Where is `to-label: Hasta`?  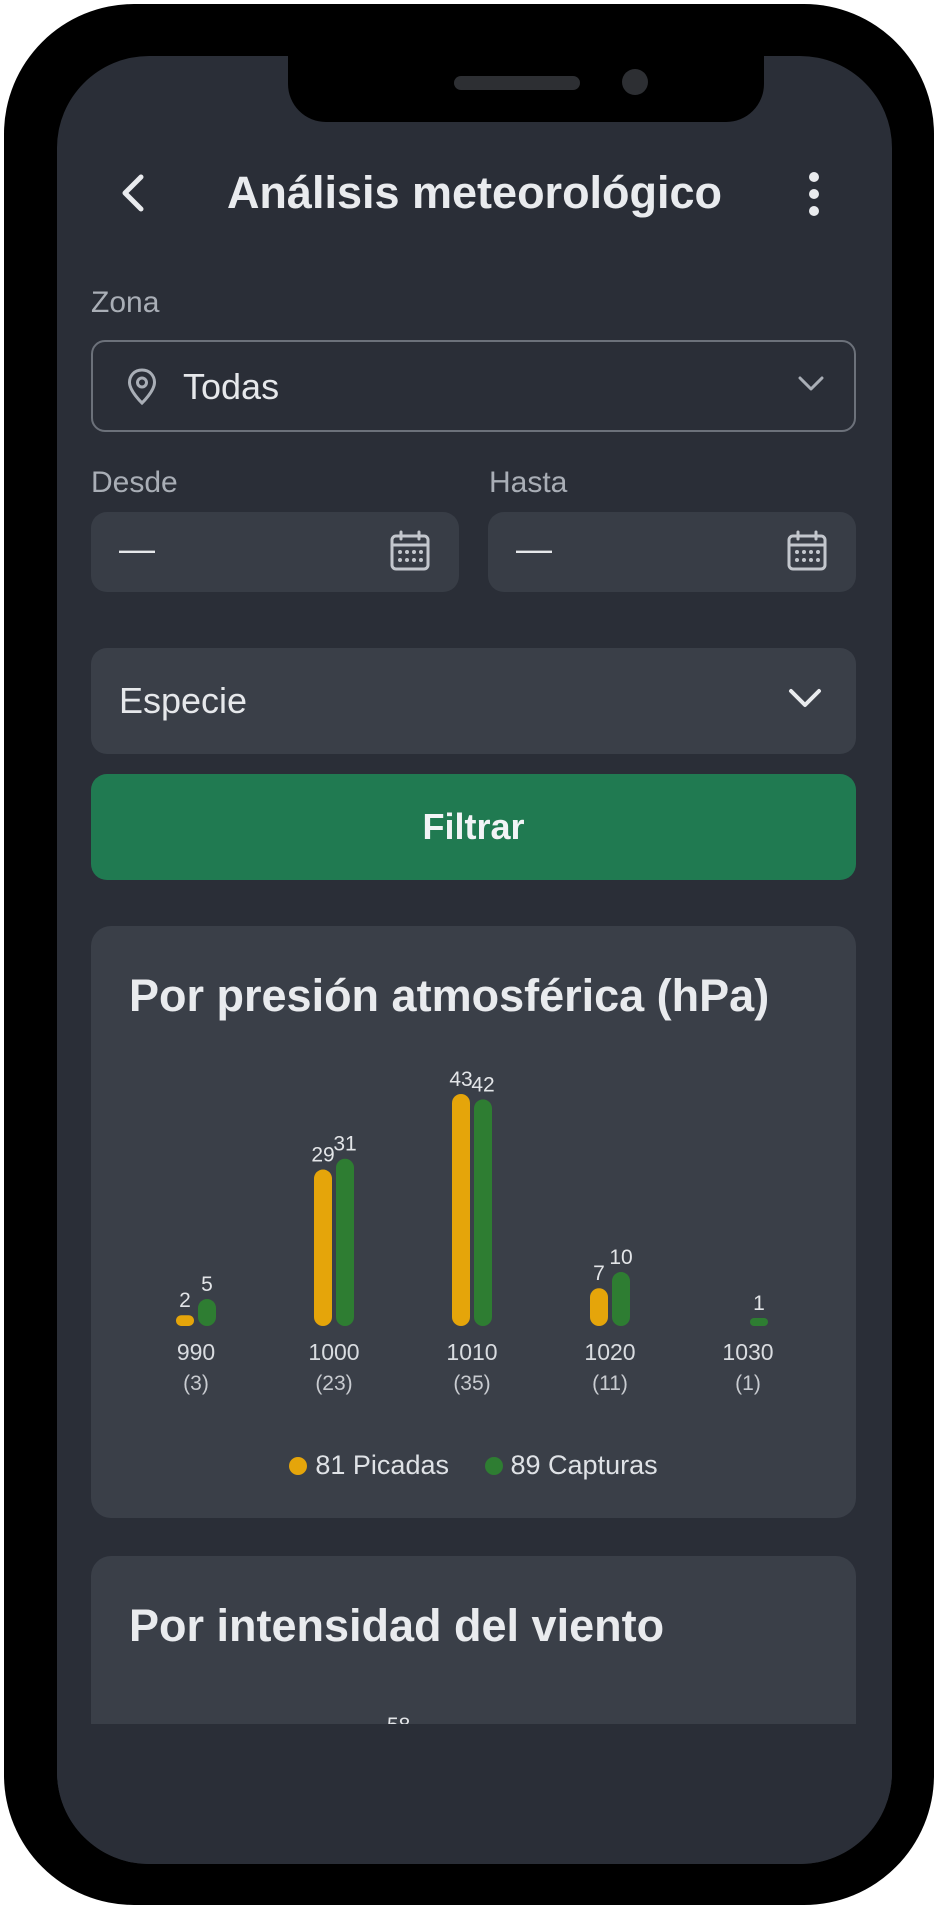
to-label: Hasta is located at coordinates (528, 482).